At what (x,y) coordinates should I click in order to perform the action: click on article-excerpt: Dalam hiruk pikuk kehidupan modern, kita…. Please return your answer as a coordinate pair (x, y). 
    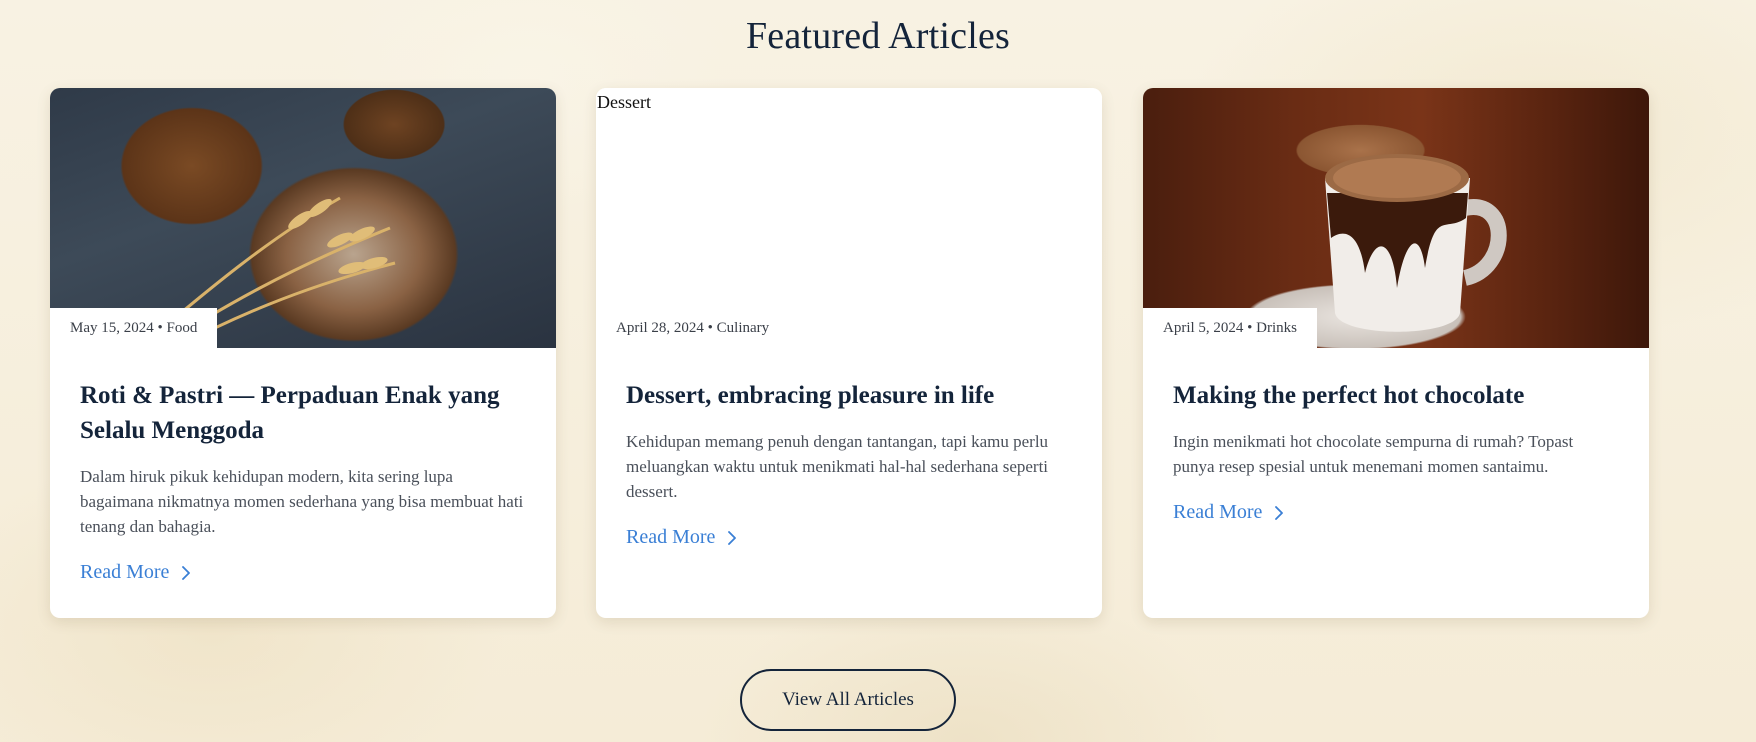
    Looking at the image, I should click on (302, 501).